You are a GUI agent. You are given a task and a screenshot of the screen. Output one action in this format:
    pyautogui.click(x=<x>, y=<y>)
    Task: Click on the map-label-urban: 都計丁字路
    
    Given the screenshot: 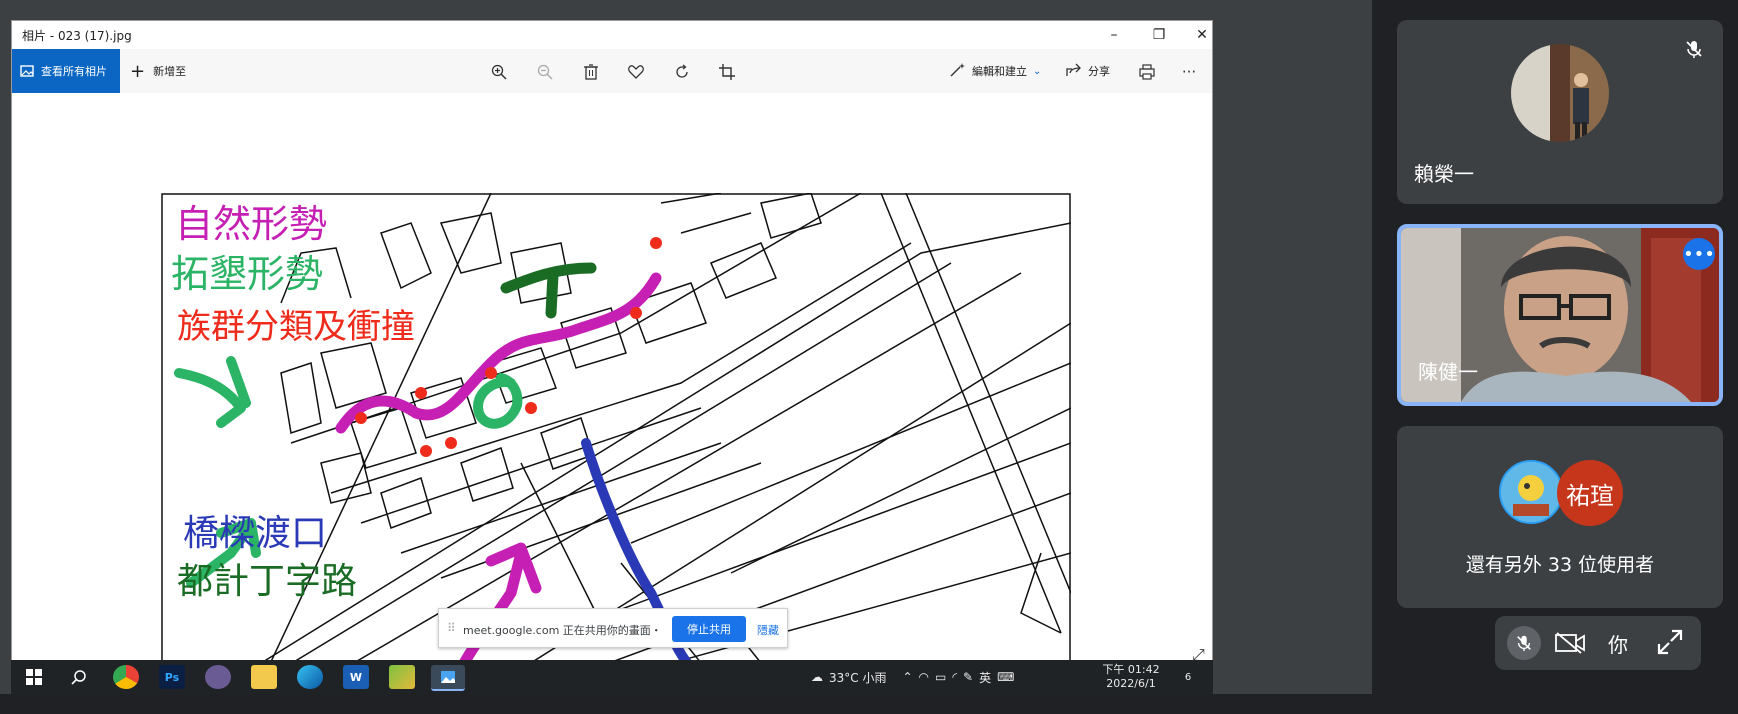 What is the action you would take?
    pyautogui.click(x=267, y=581)
    